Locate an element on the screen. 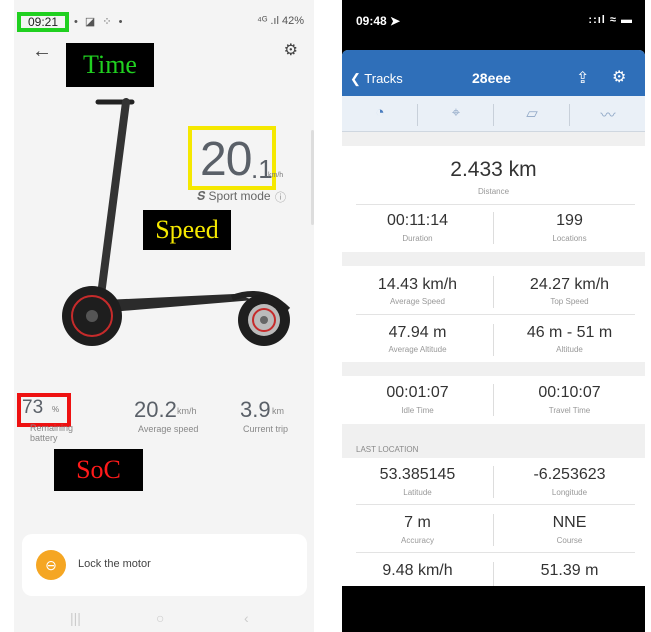  ios-status-time: 09:48 ➤ is located at coordinates (378, 21).